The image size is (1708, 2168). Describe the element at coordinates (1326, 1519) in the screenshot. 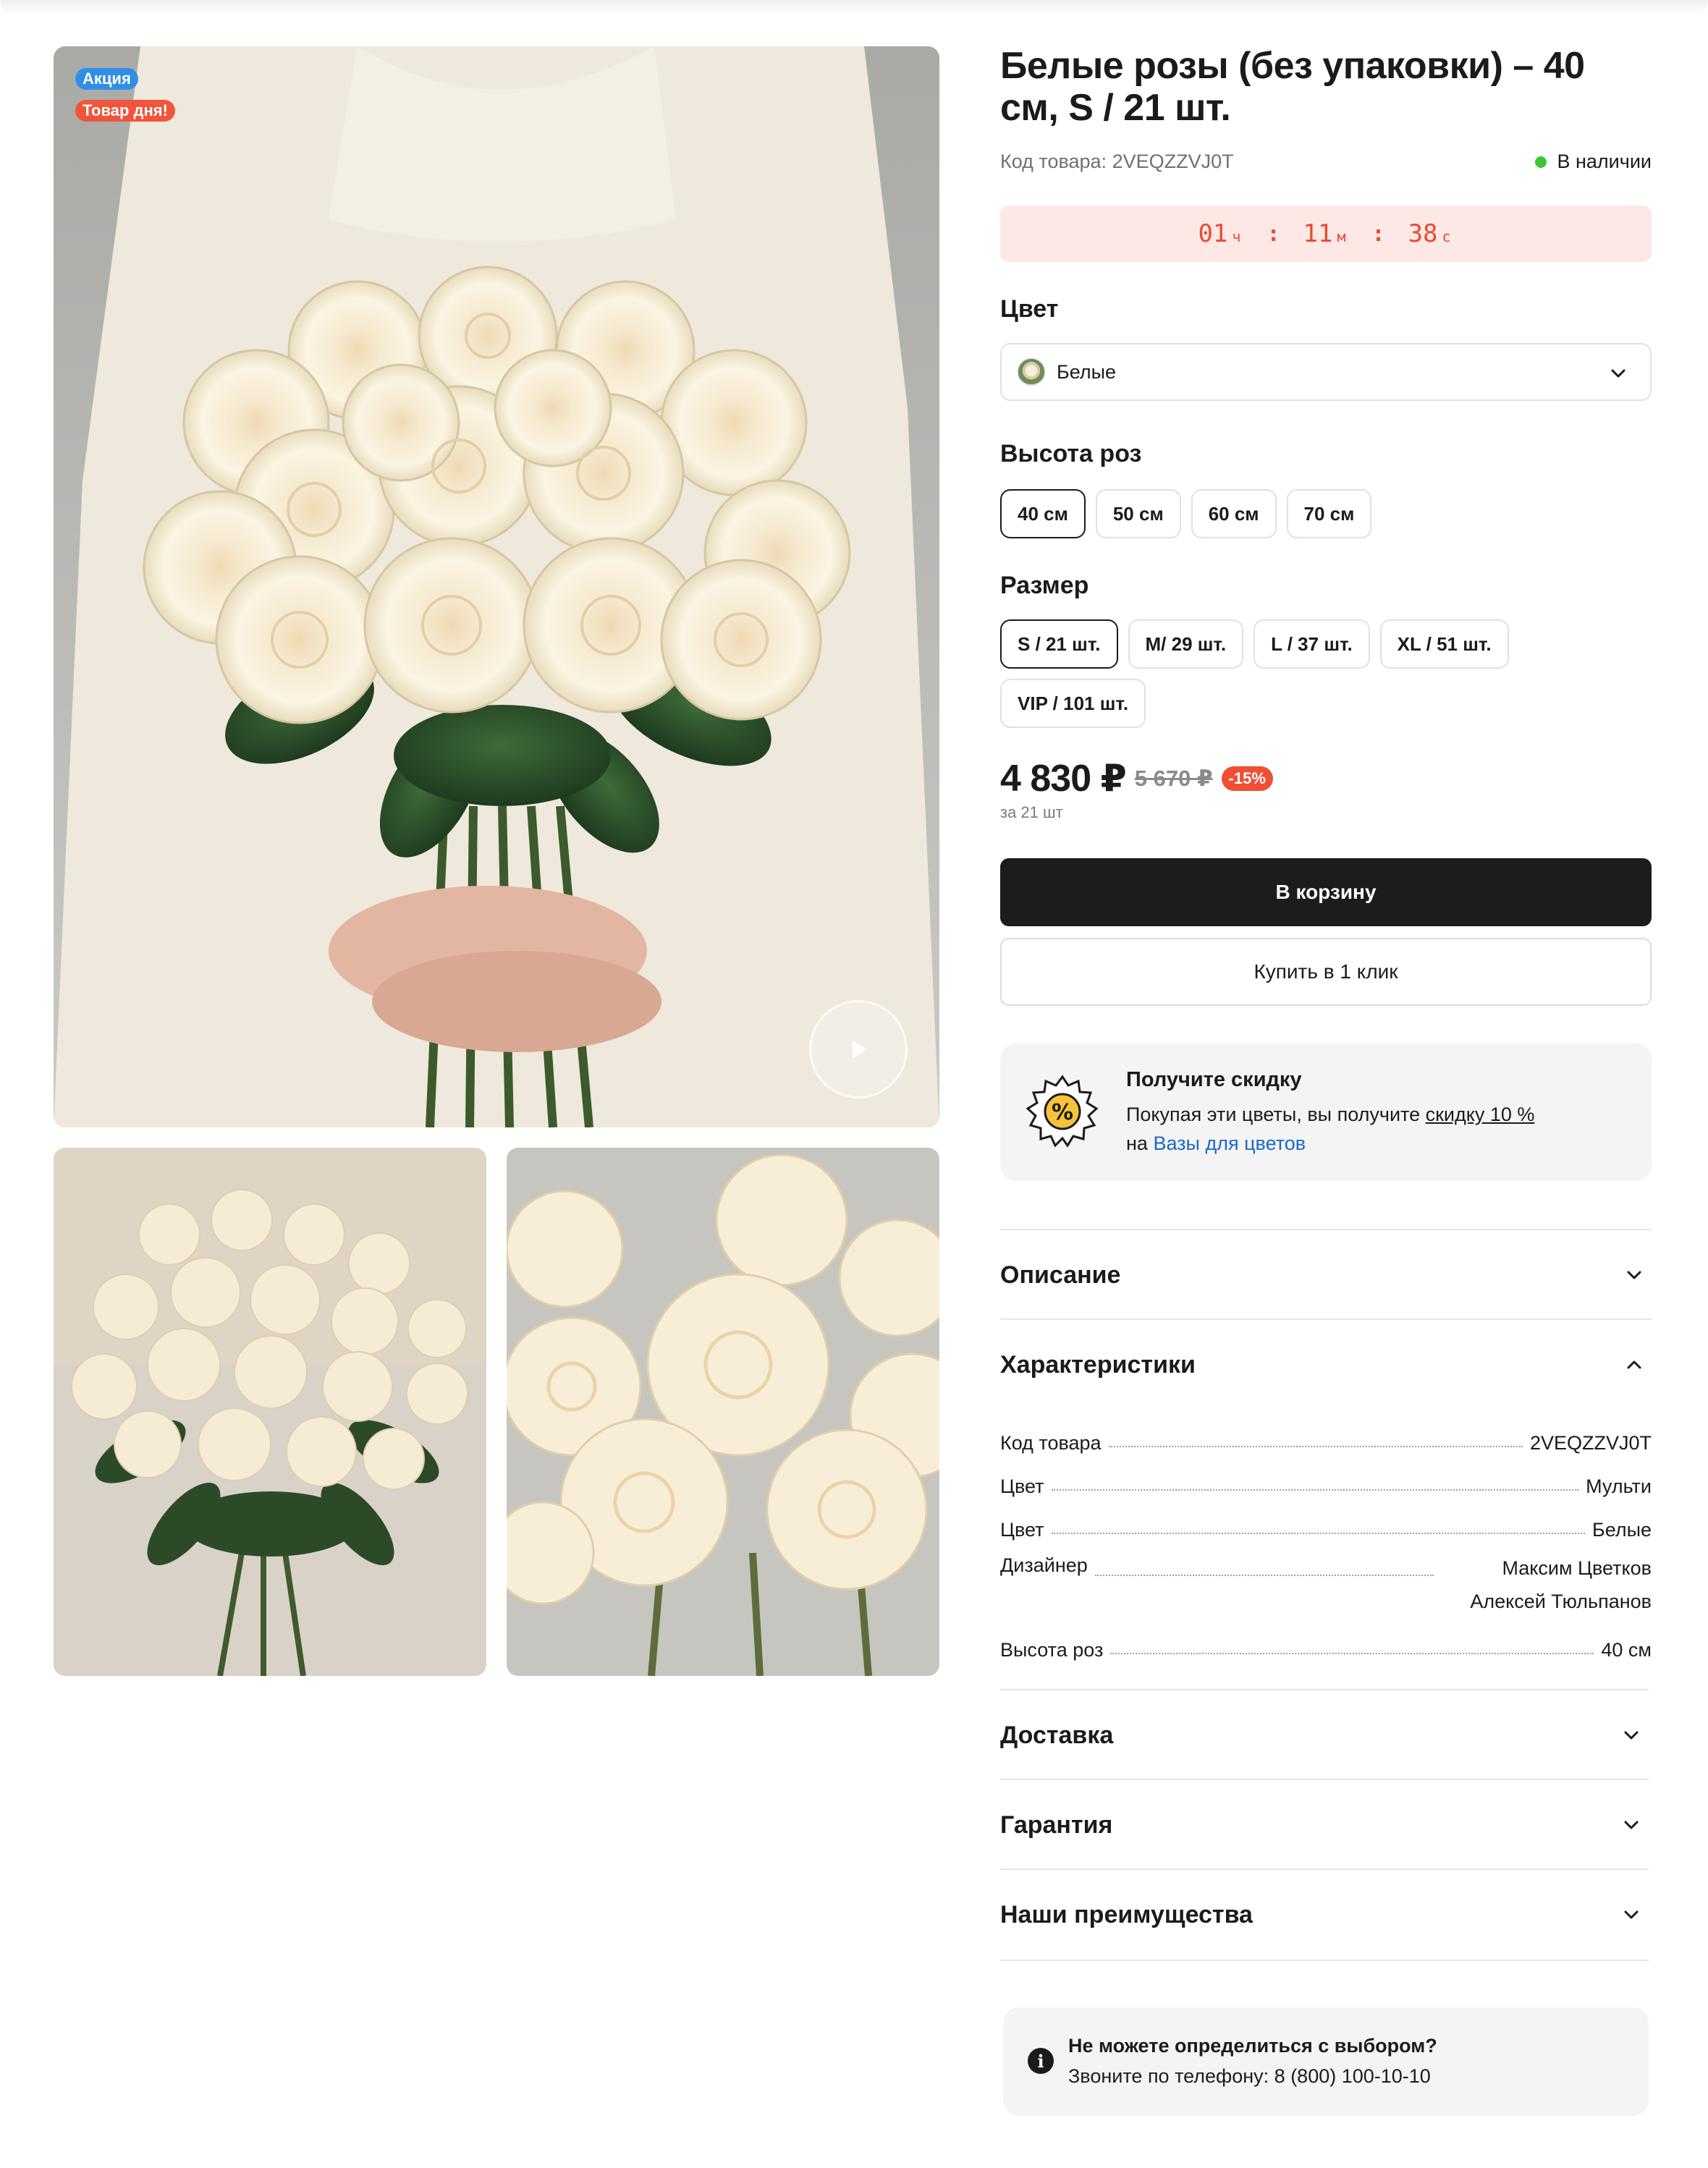

I see `spec-row: Цвет Белые` at that location.